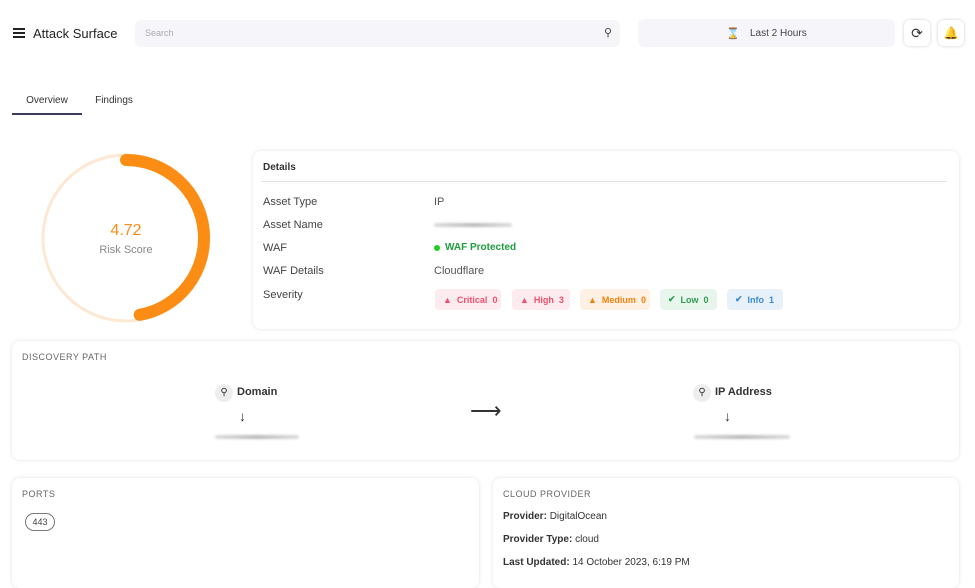  What do you see at coordinates (283, 295) in the screenshot?
I see `severity-label: Severity` at bounding box center [283, 295].